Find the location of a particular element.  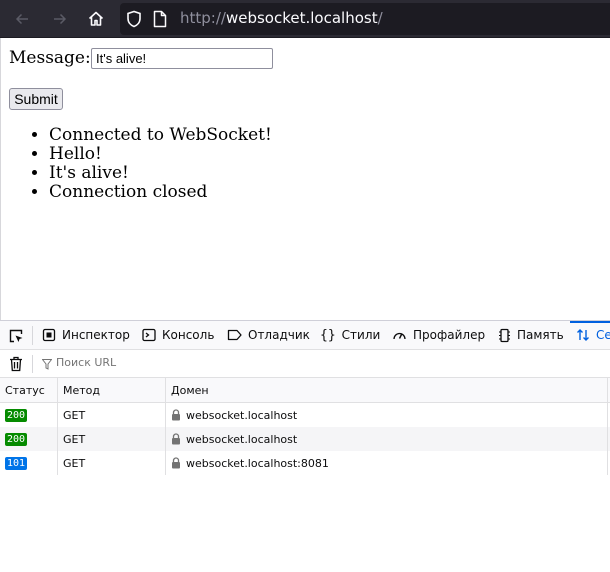

message-item: It's alive! is located at coordinates (160, 173).